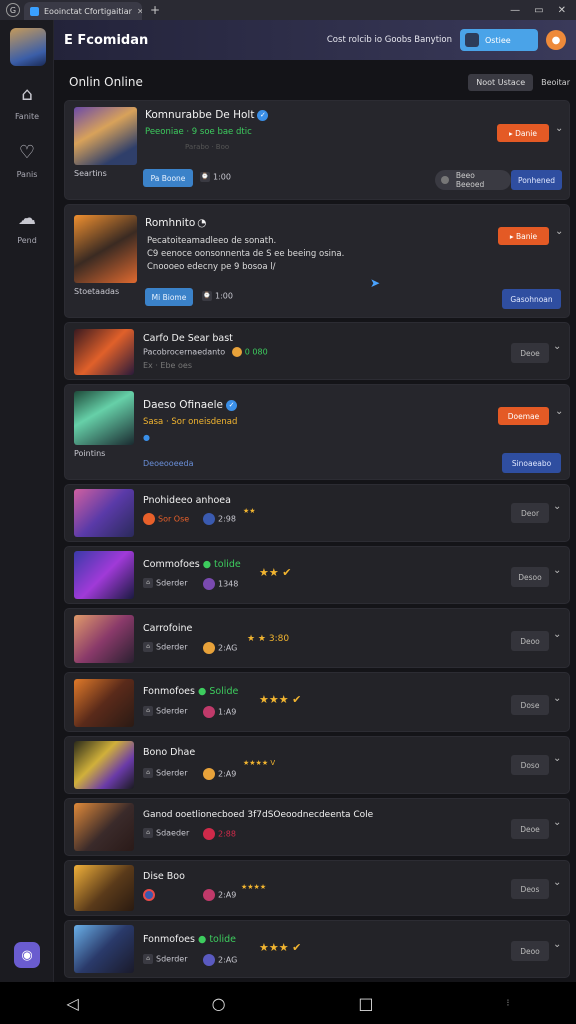 This screenshot has height=1024, width=576. I want to click on card-subtitle: Peeoniae · 9 soe bae dtic, so click(198, 132).